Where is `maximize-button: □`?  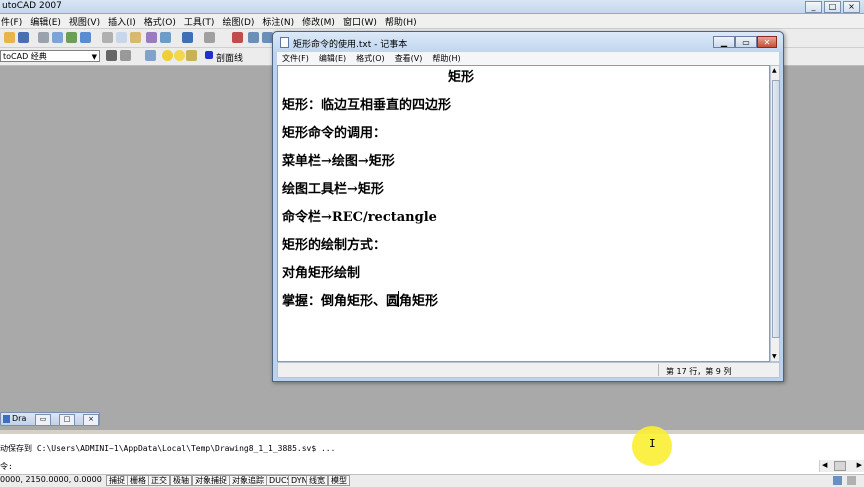
maximize-button: □ is located at coordinates (832, 7).